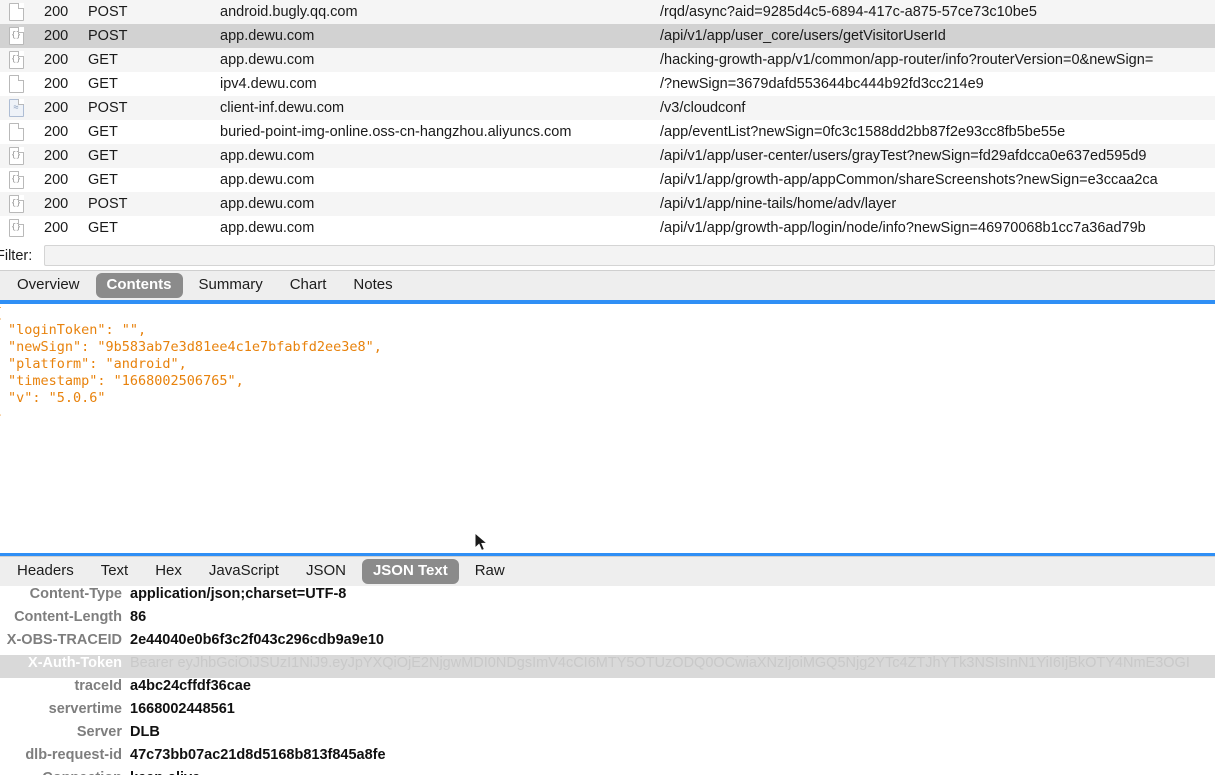  I want to click on tab-headers: Headers, so click(45, 571).